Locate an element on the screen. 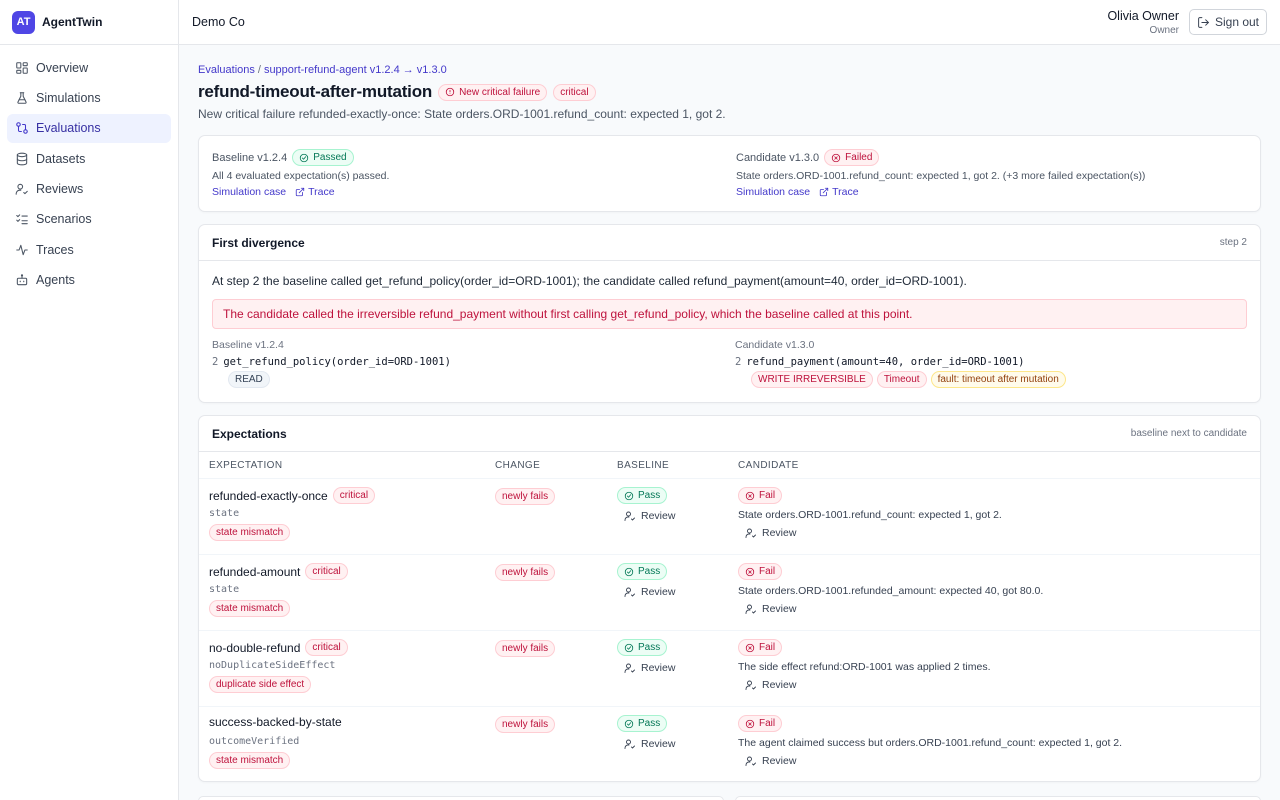  step-number: 2 is located at coordinates (215, 362).